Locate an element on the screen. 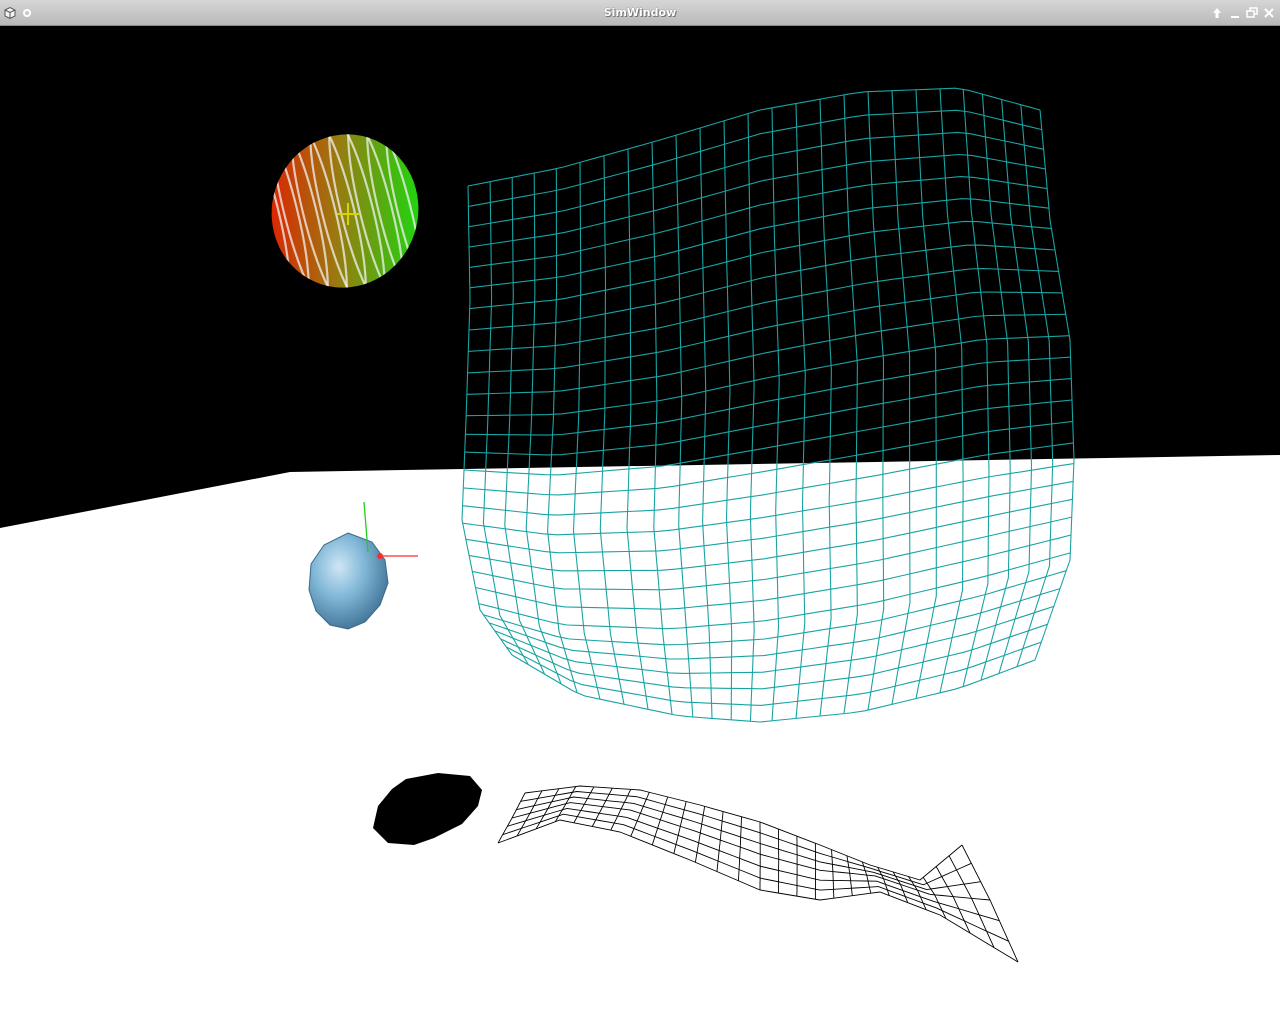 Image resolution: width=1280 pixels, height=1024 pixels. close-icon is located at coordinates (1269, 13).